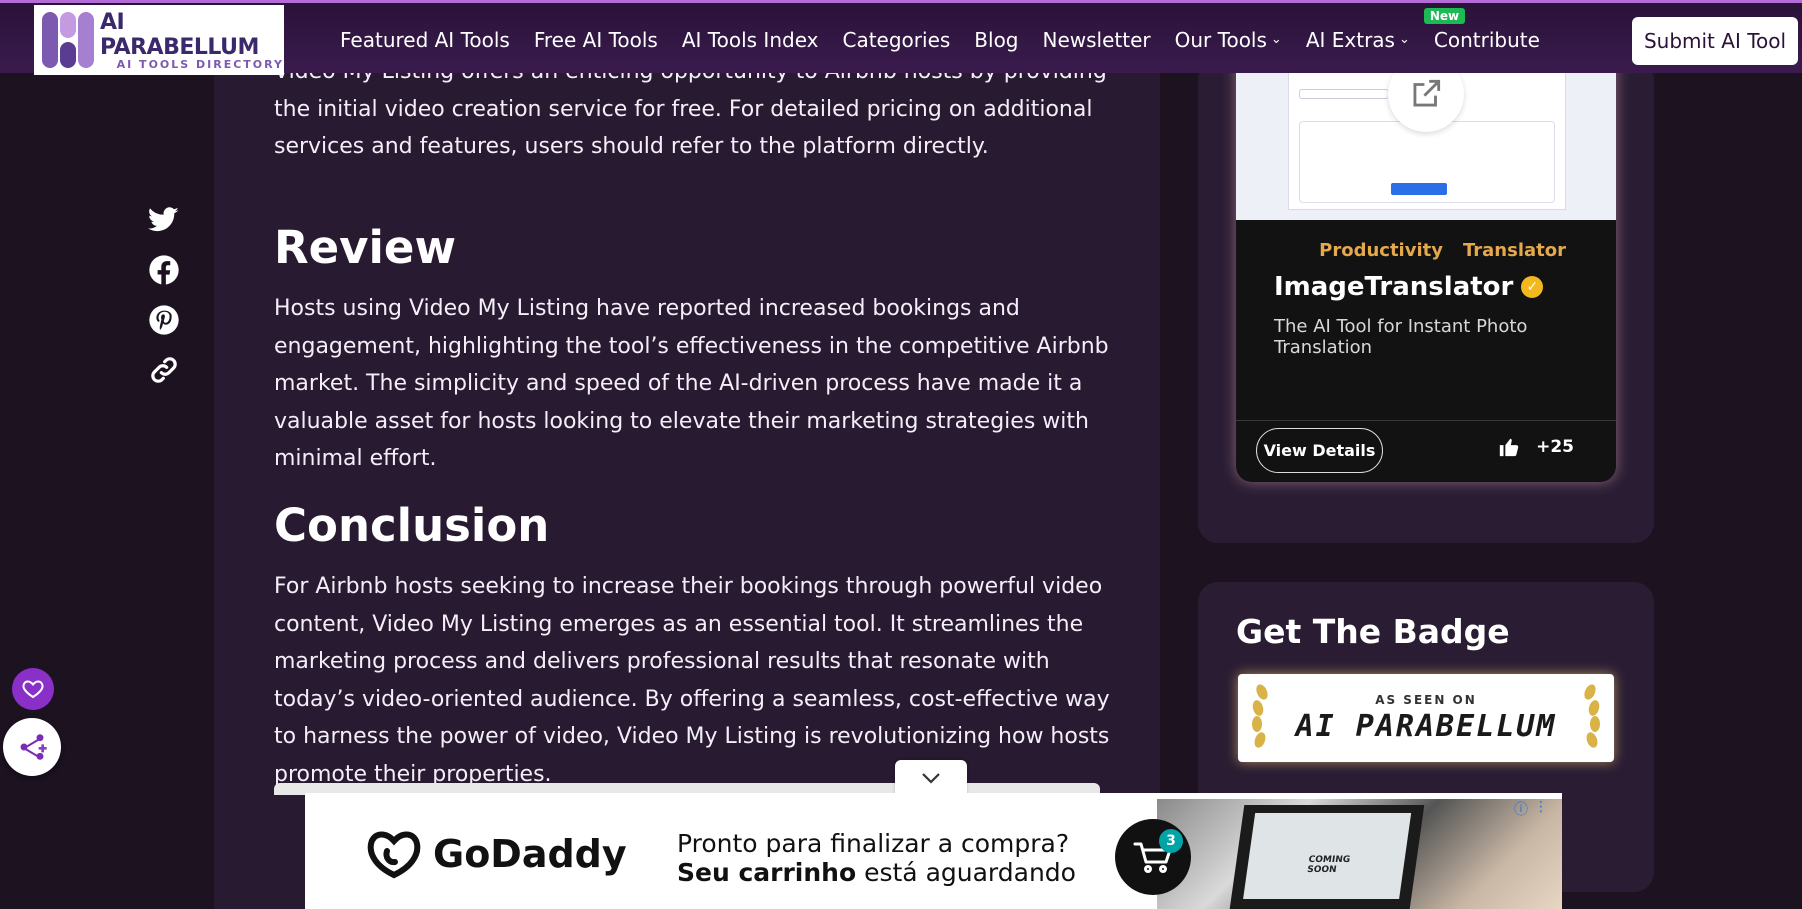 The image size is (1802, 909). I want to click on ad-line-2-bold: Seu carrinho, so click(767, 872).